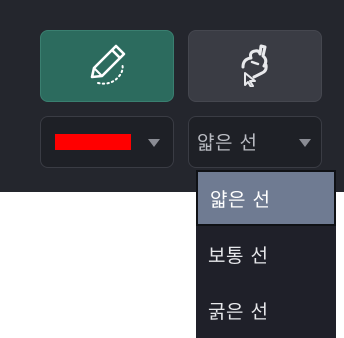  I want to click on menu-item-thick: 굵은 선, so click(266, 310).